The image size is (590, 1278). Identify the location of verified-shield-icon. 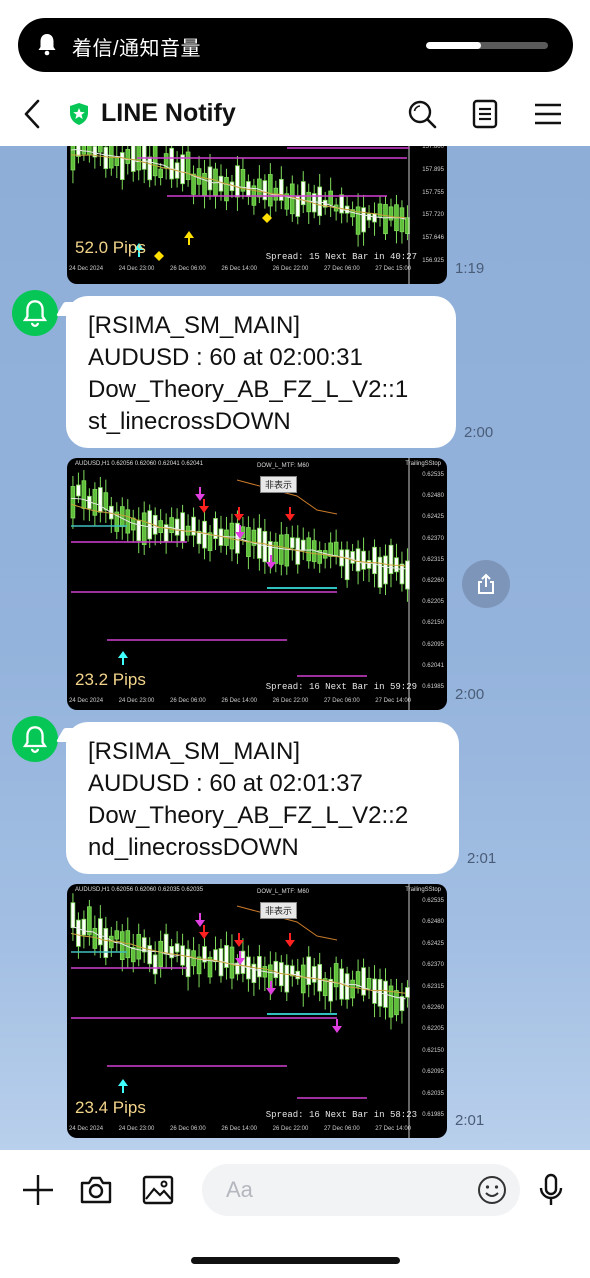
(79, 114).